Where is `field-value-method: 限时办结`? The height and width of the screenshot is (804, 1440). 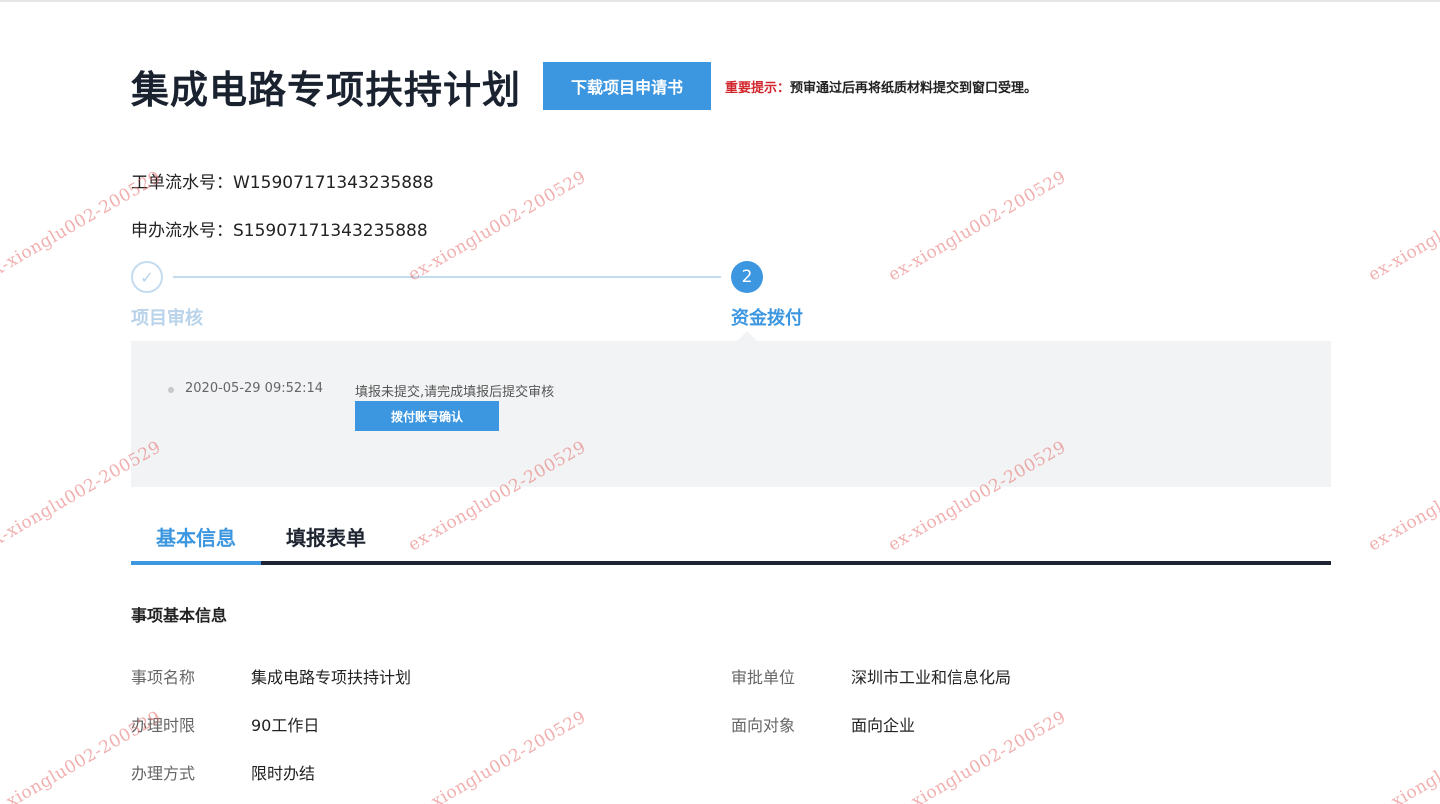 field-value-method: 限时办结 is located at coordinates (283, 773).